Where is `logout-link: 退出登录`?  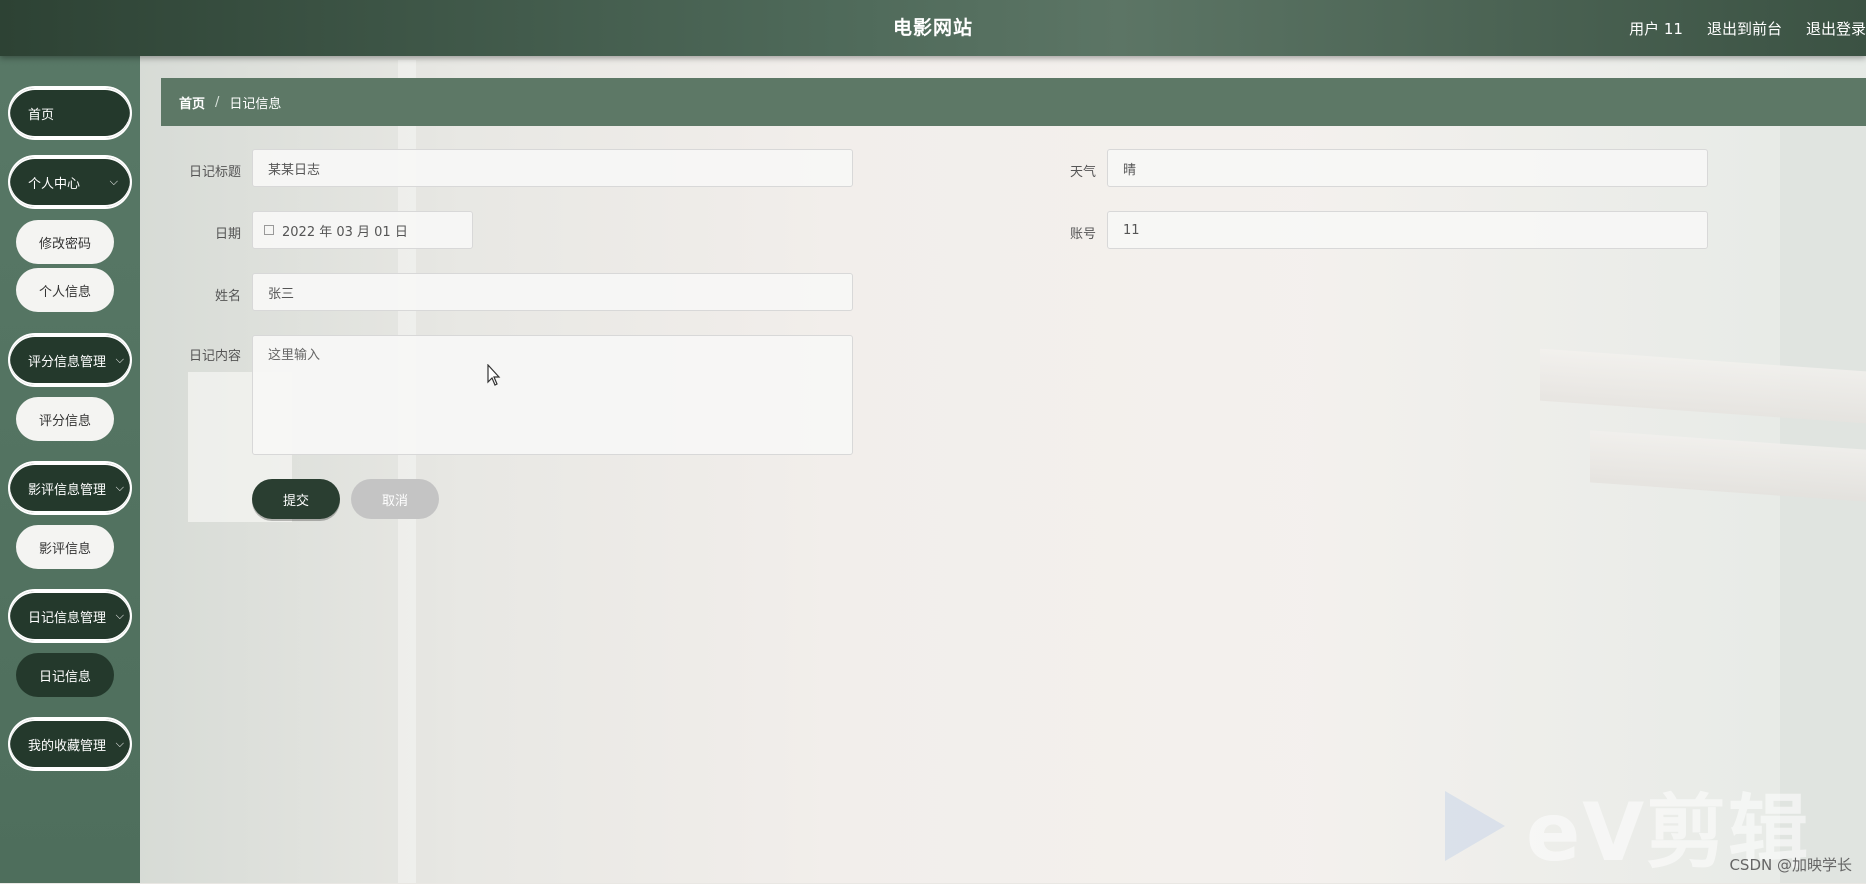
logout-link: 退出登录 is located at coordinates (1836, 28).